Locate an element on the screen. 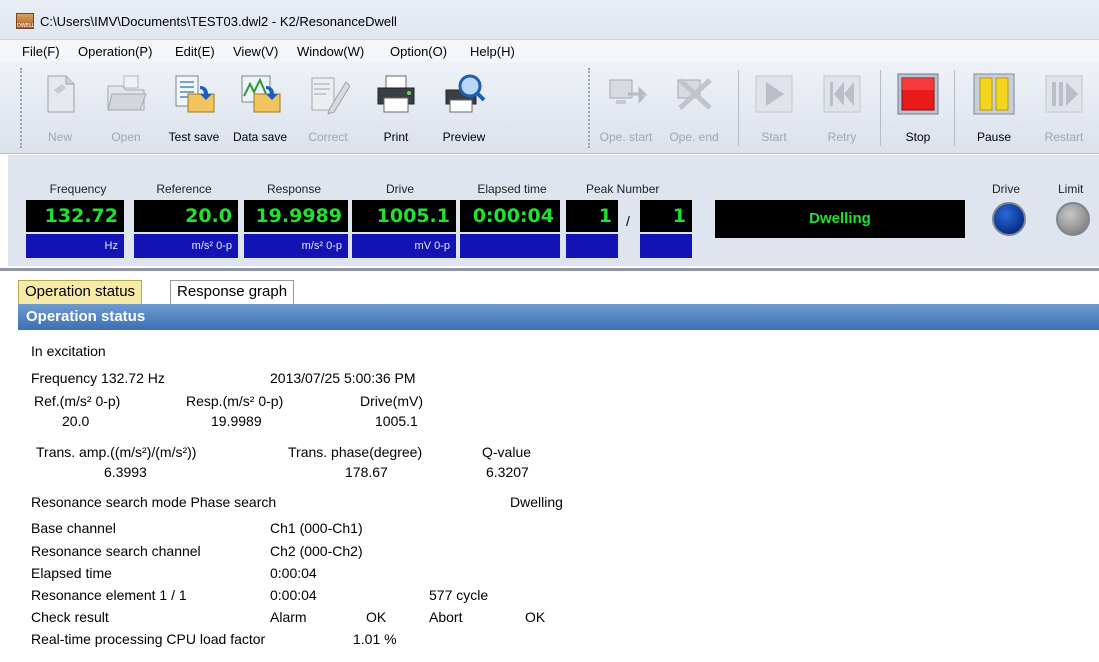 Image resolution: width=1099 pixels, height=662 pixels. preview-button: Preview is located at coordinates (464, 108).